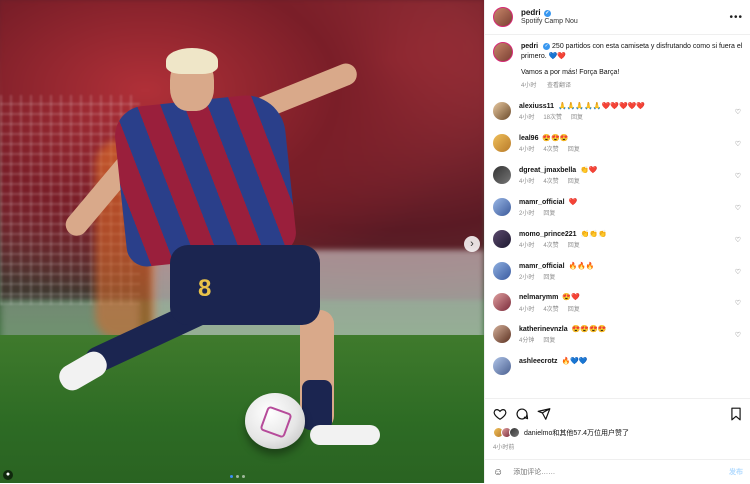 This screenshot has height=484, width=750. What do you see at coordinates (736, 472) in the screenshot?
I see `post-comment-button: 发布` at bounding box center [736, 472].